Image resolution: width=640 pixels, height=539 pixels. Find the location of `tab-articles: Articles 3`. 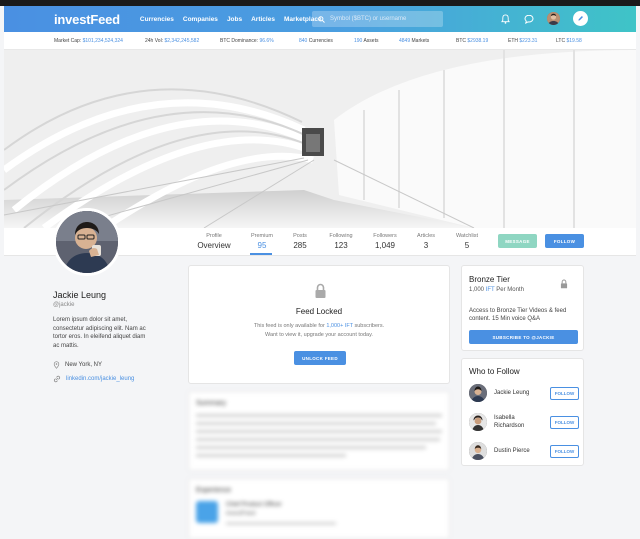

tab-articles: Articles 3 is located at coordinates (426, 241).